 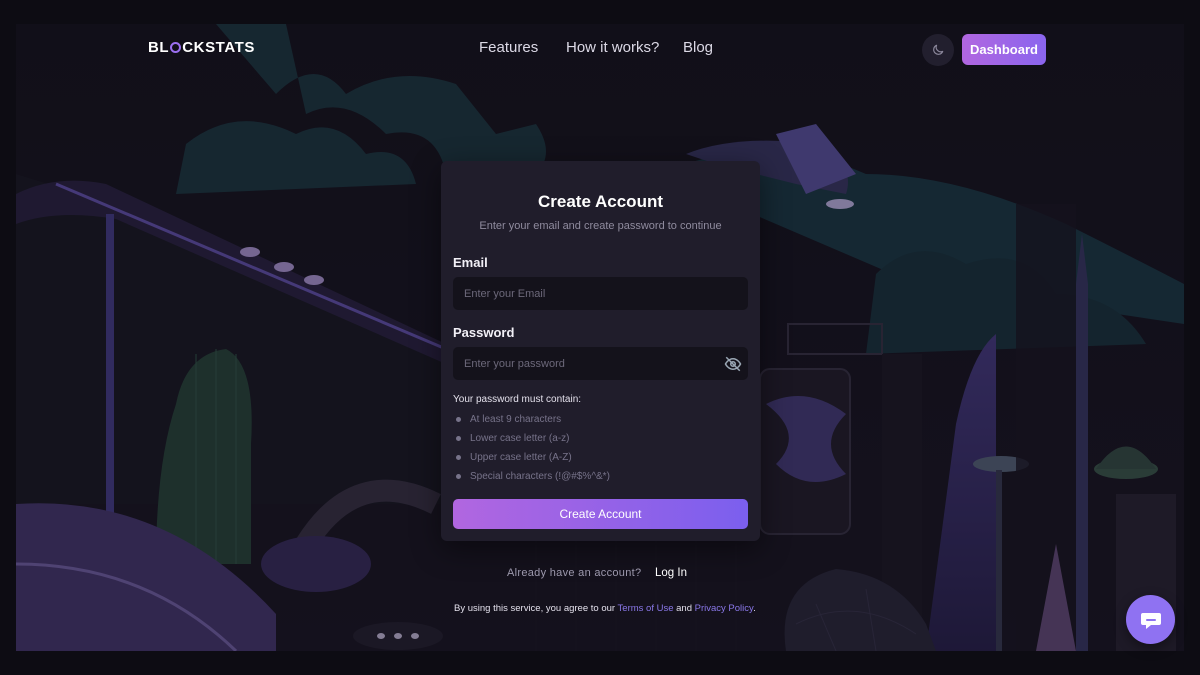 I want to click on password-rule: Upper case letter (A-Z), so click(x=521, y=457).